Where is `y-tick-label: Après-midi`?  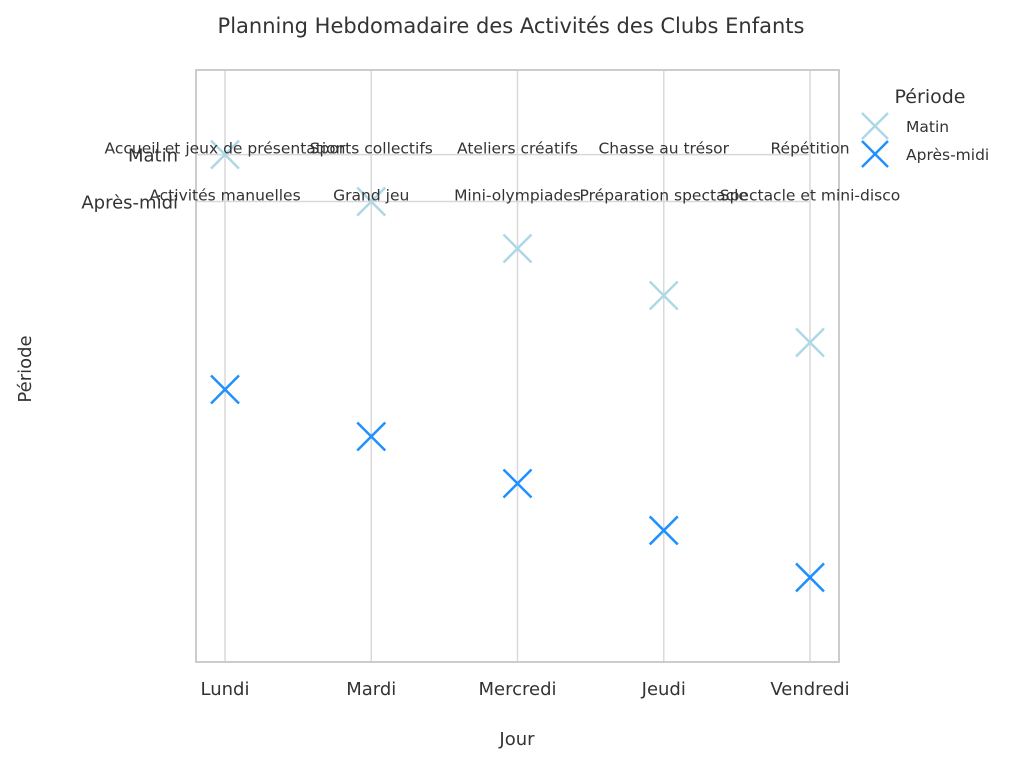
y-tick-label: Après-midi is located at coordinates (129, 203).